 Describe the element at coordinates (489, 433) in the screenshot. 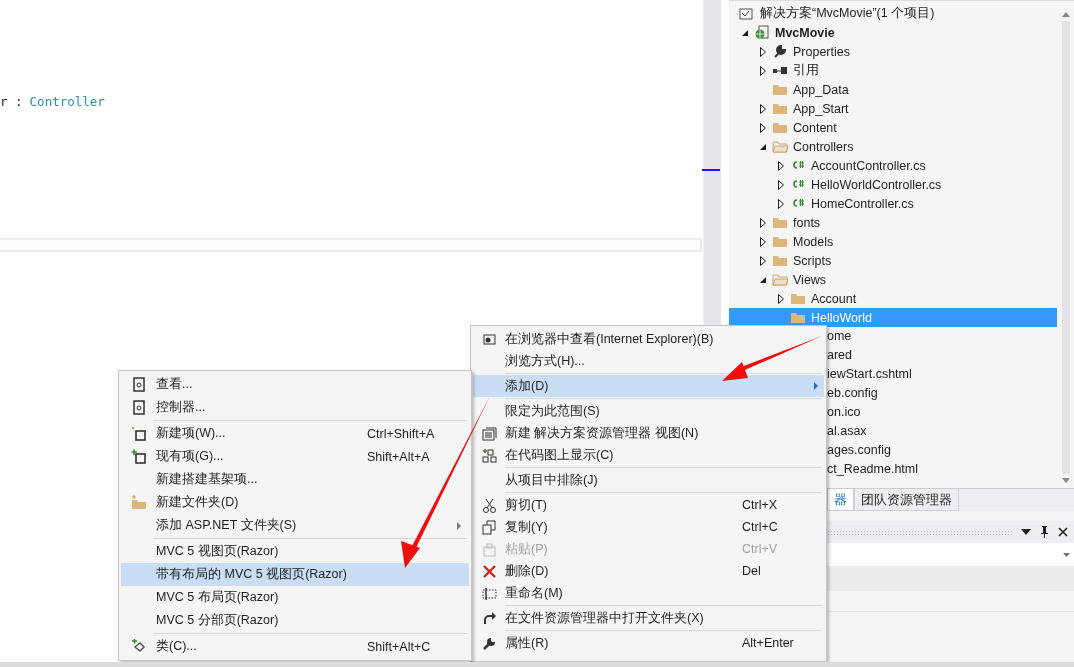

I see `new-view-icon` at that location.